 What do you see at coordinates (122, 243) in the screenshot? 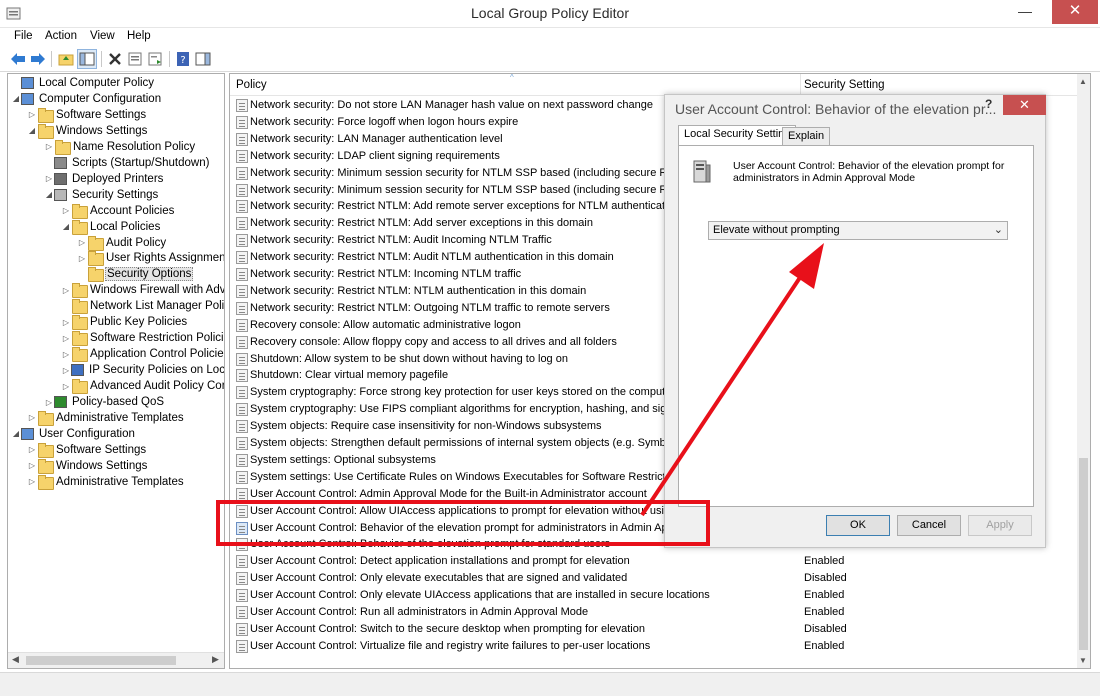
I see `tree-item: ▷ Audit Policy` at bounding box center [122, 243].